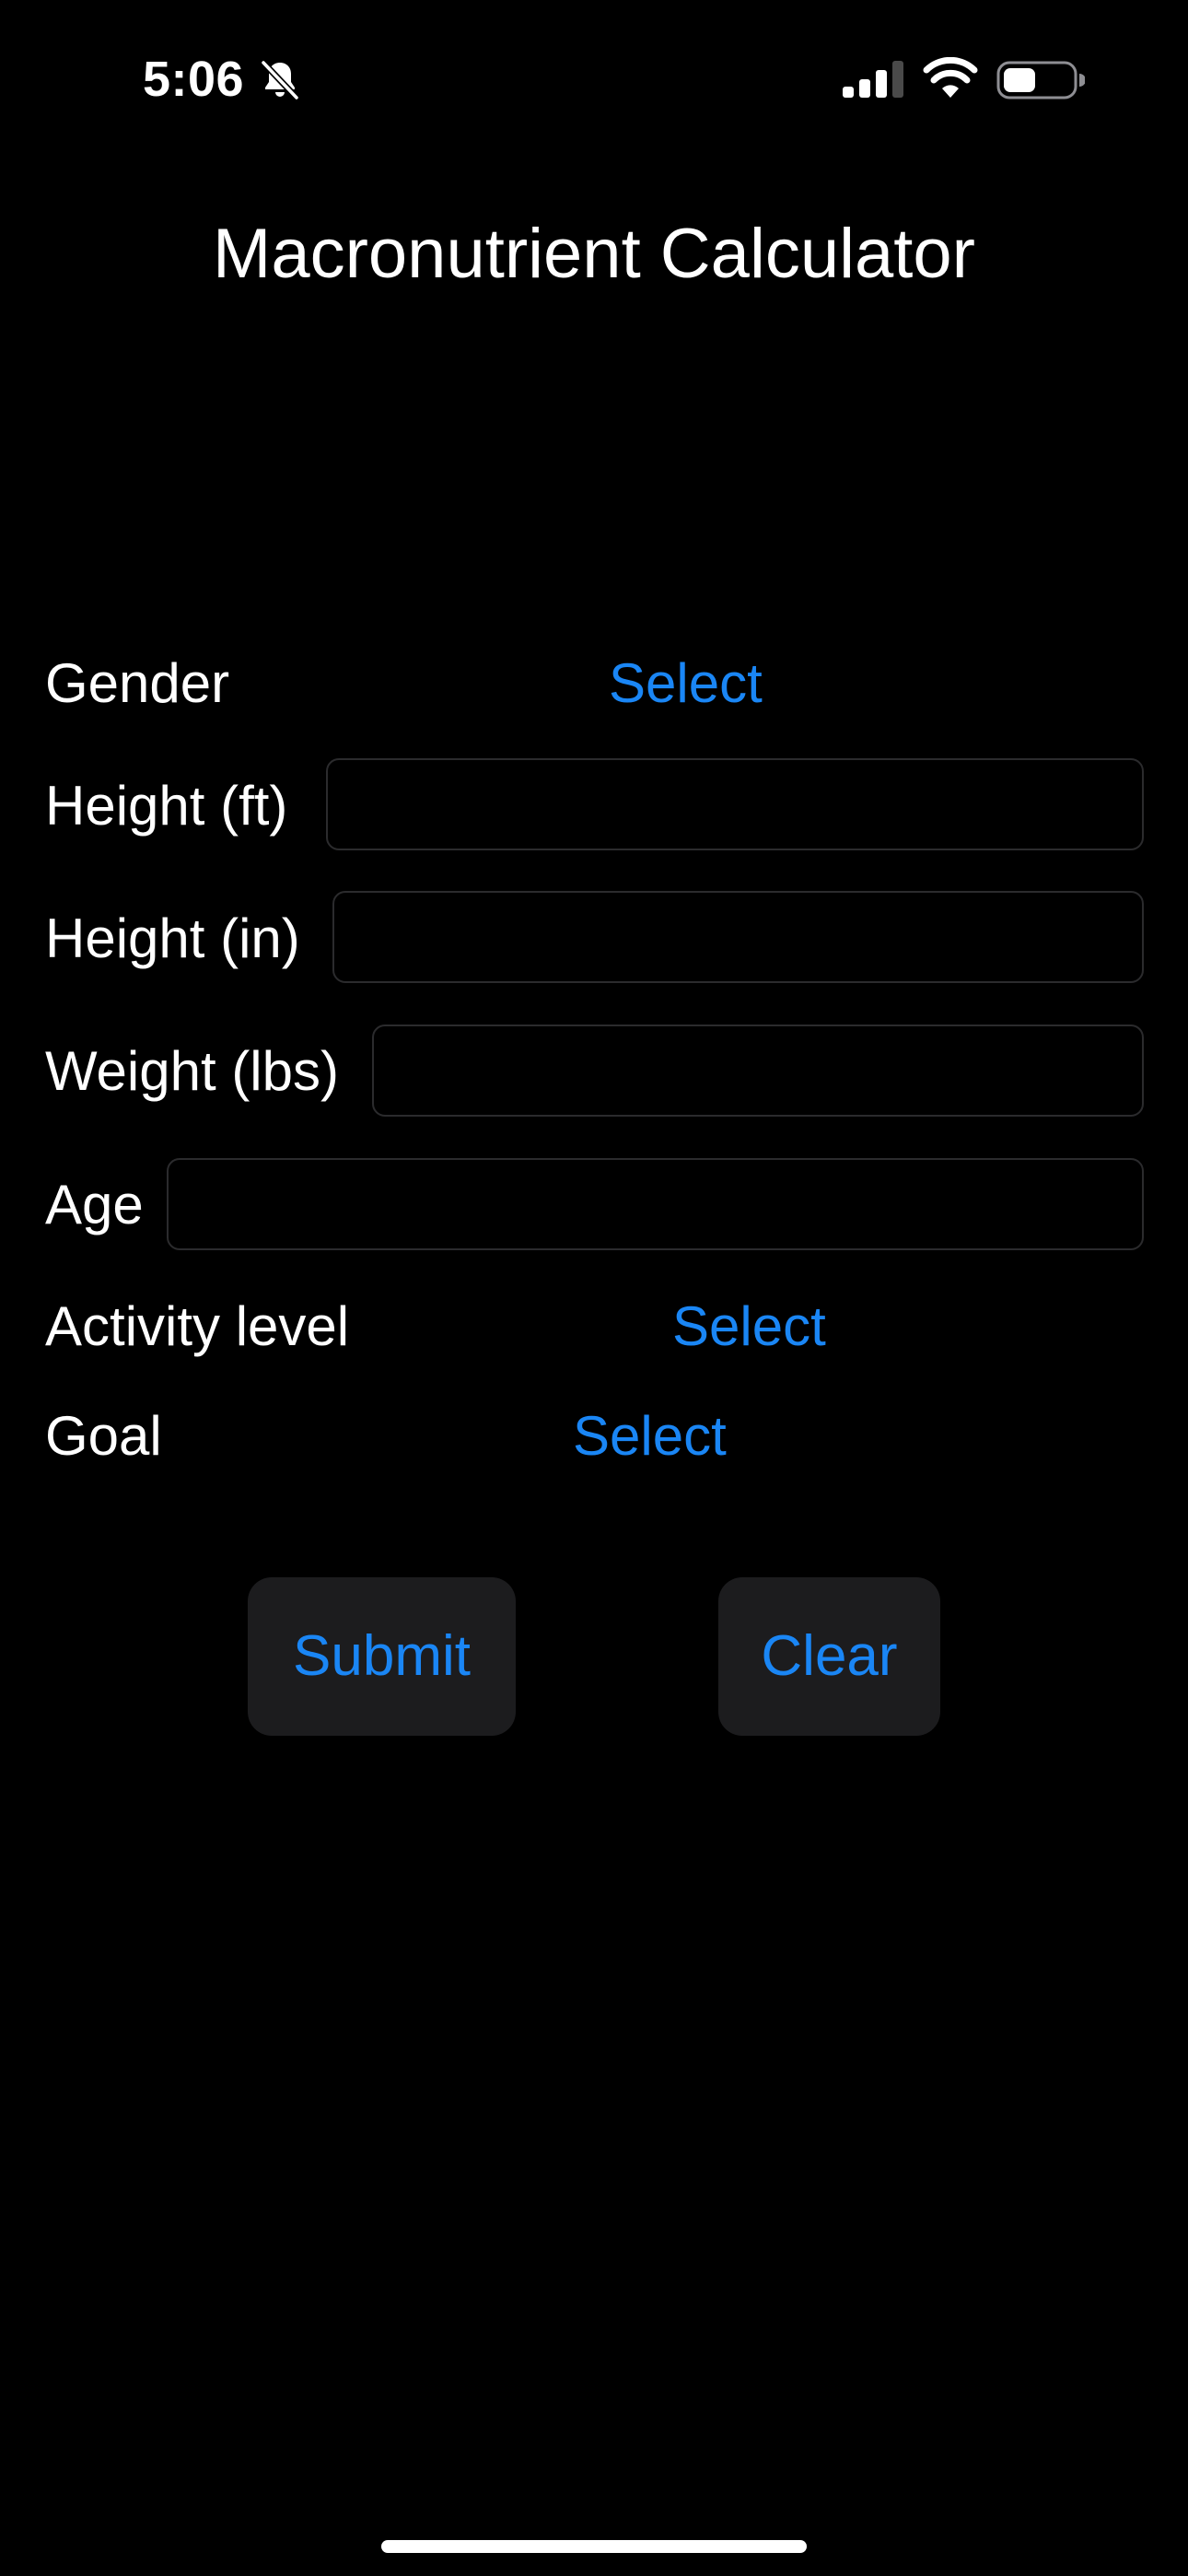  Describe the element at coordinates (137, 683) in the screenshot. I see `gender-label: Gender` at that location.